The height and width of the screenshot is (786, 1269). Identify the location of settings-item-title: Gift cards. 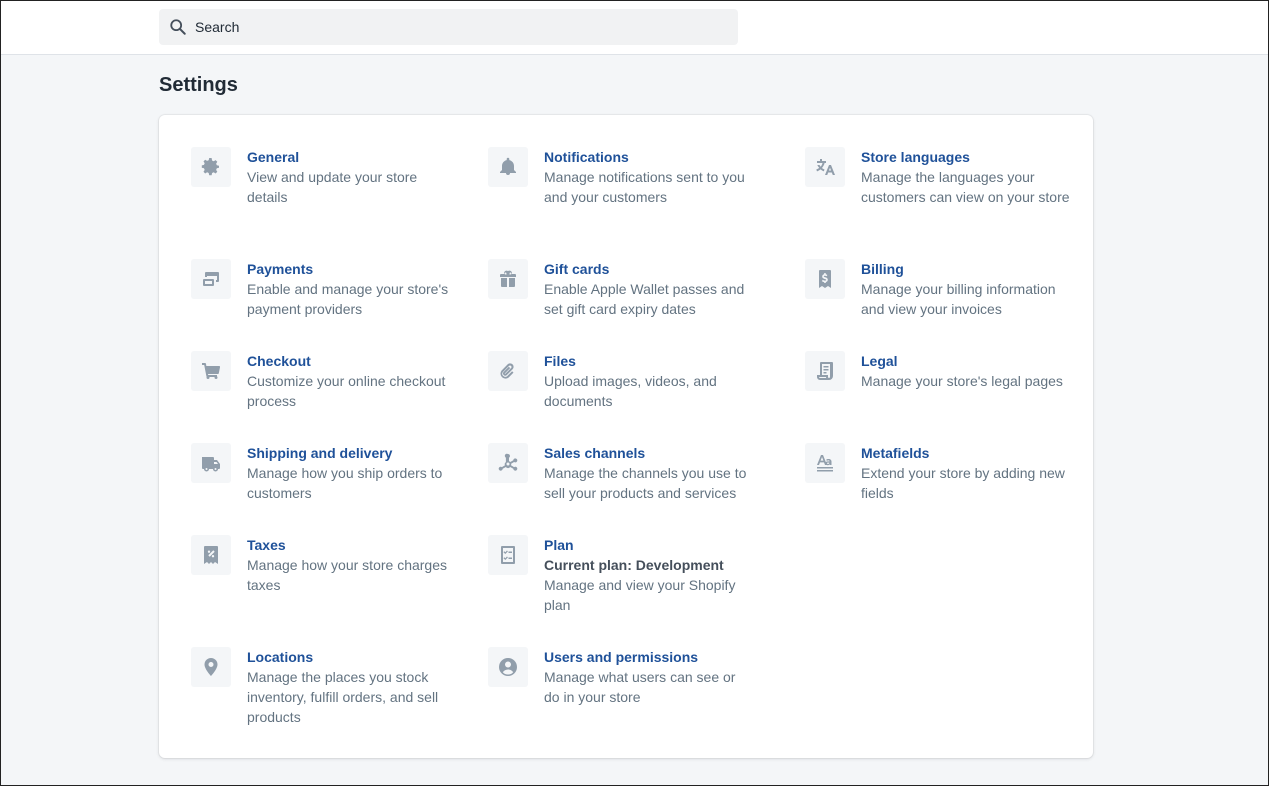
(649, 269).